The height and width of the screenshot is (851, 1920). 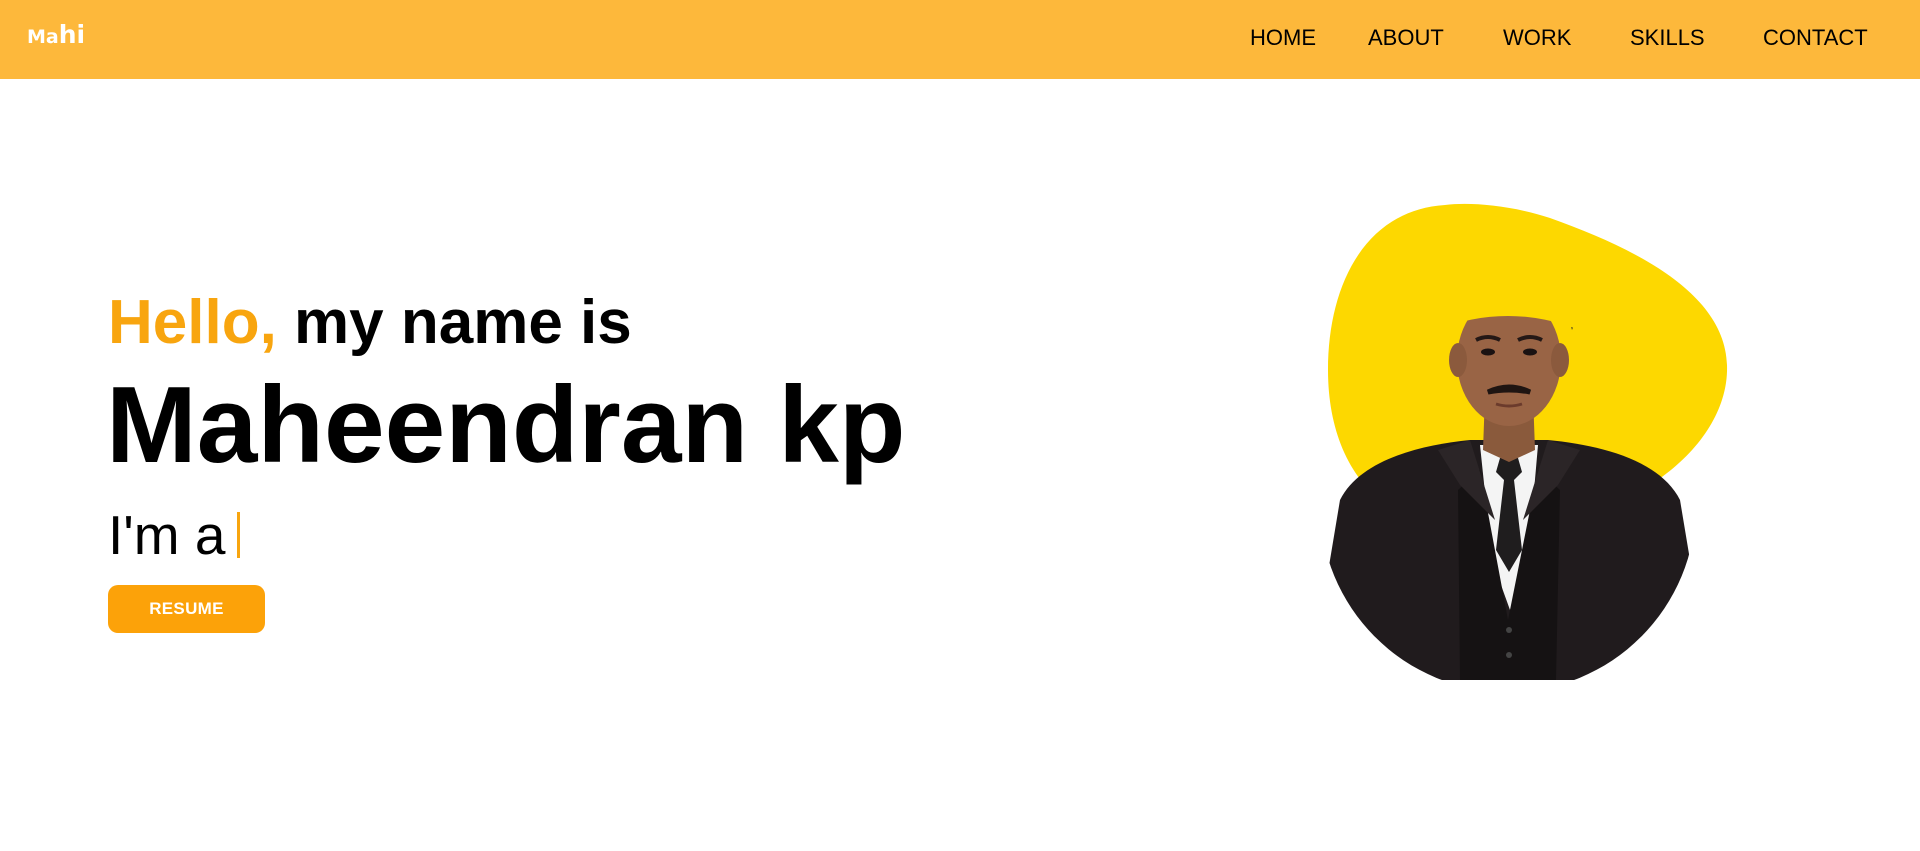 I want to click on role-prefix: I'm a, so click(x=167, y=535).